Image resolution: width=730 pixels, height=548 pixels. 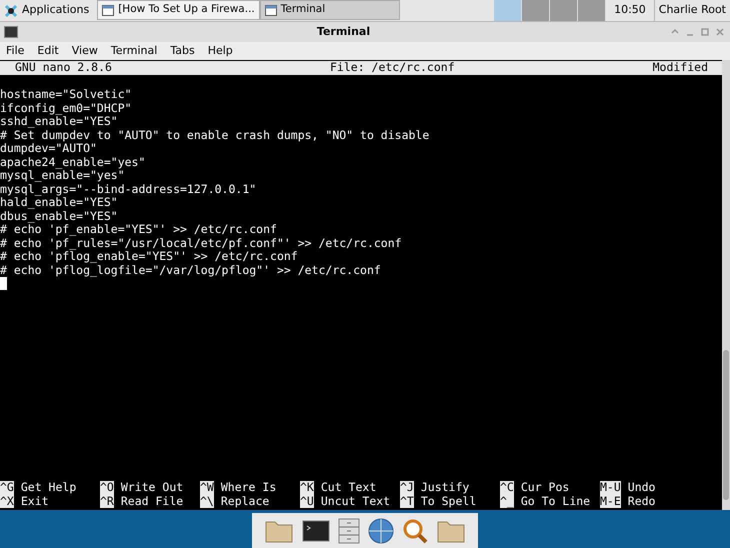 What do you see at coordinates (207, 501) in the screenshot?
I see `shortcut-key: ^\` at bounding box center [207, 501].